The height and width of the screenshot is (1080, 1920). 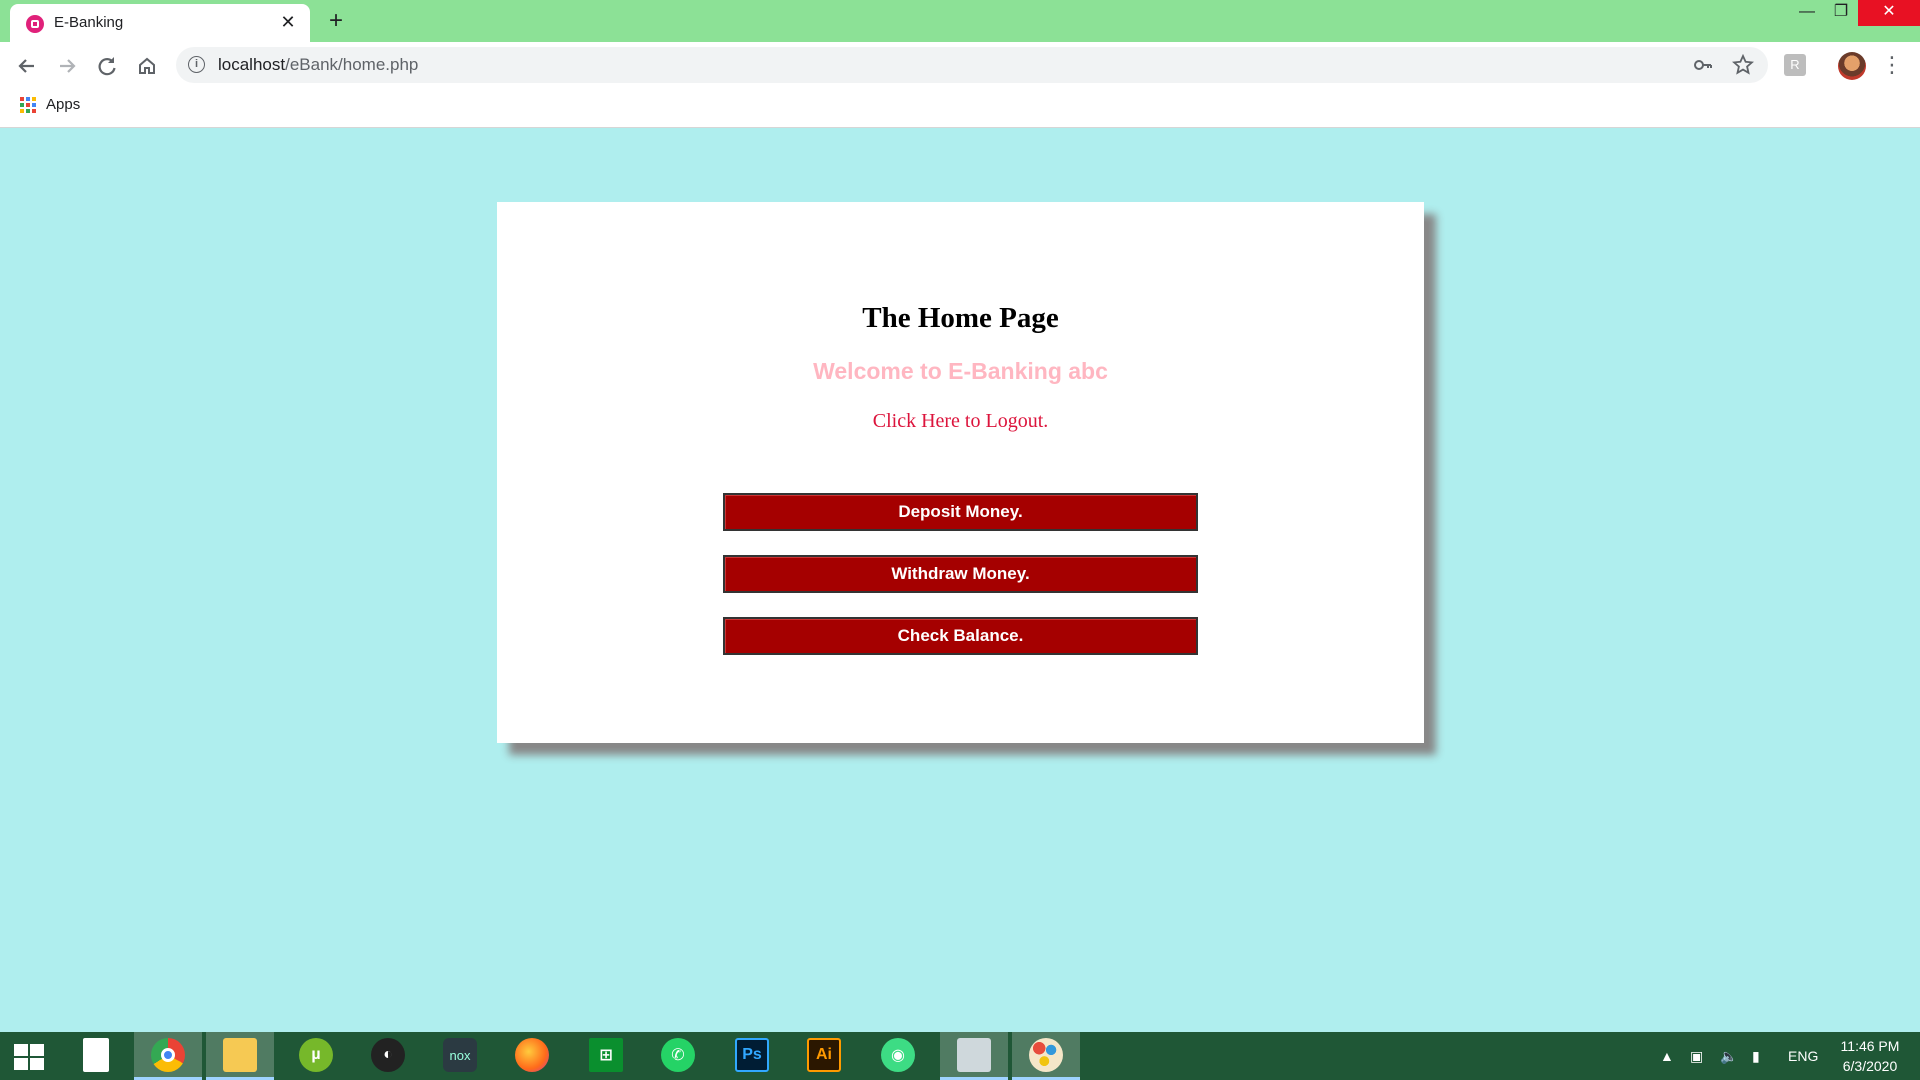 What do you see at coordinates (1870, 1056) in the screenshot?
I see `clock: 11:46 PM 6/3/2020` at bounding box center [1870, 1056].